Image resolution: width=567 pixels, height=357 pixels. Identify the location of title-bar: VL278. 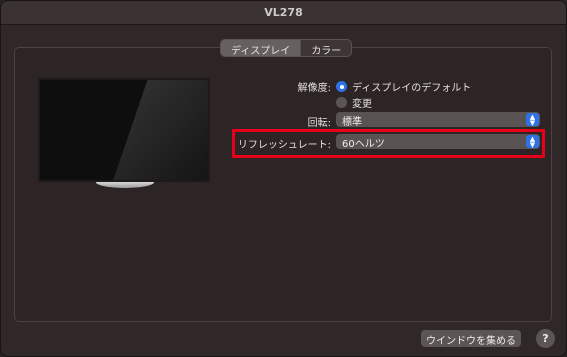
(283, 13).